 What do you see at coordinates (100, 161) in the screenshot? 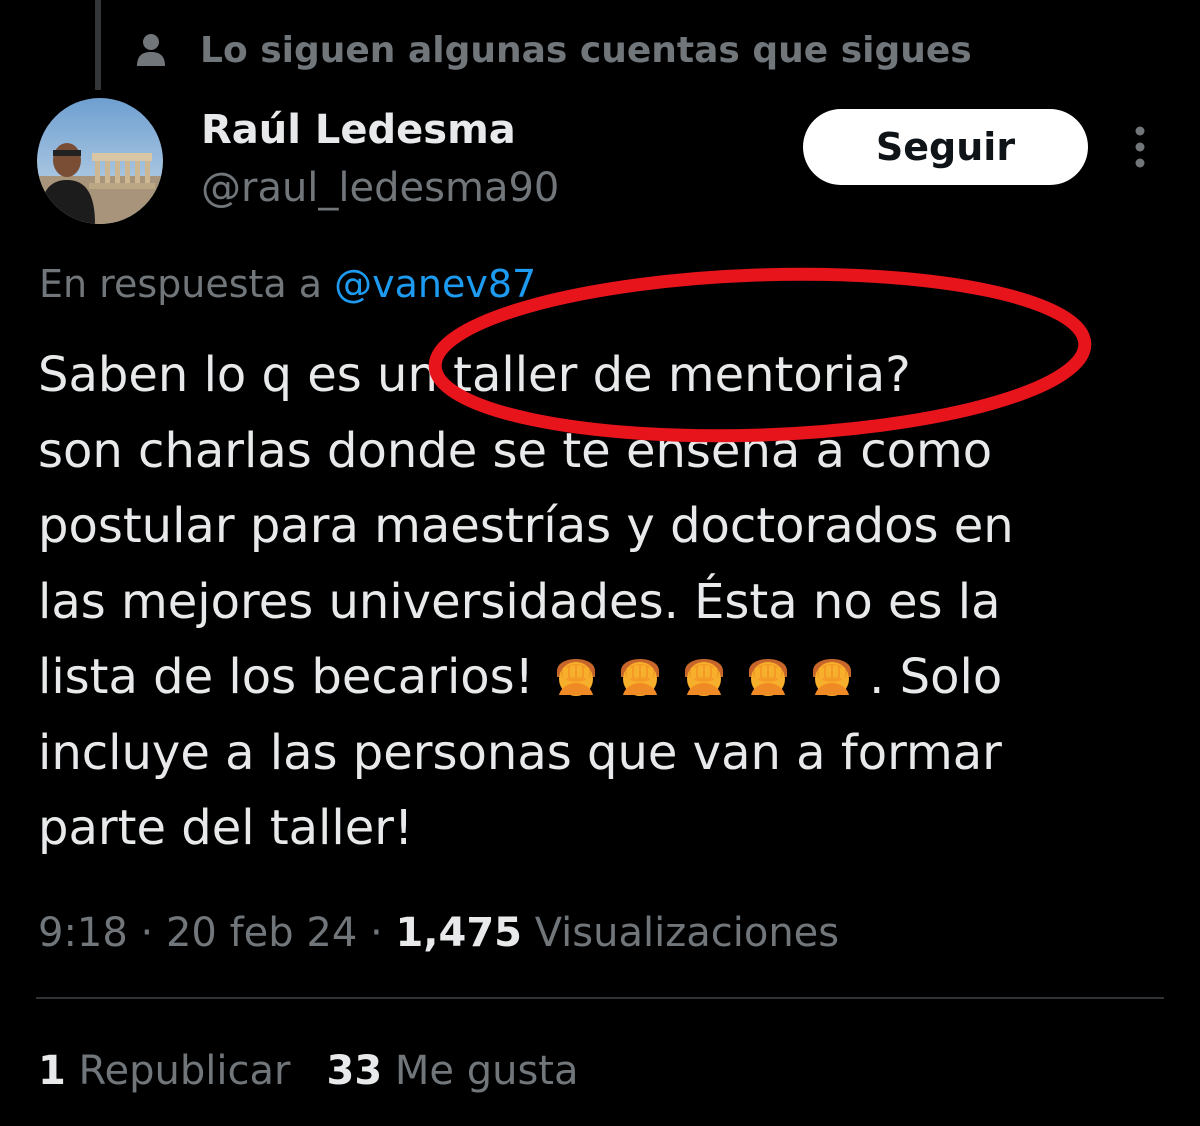
I see `avatar` at bounding box center [100, 161].